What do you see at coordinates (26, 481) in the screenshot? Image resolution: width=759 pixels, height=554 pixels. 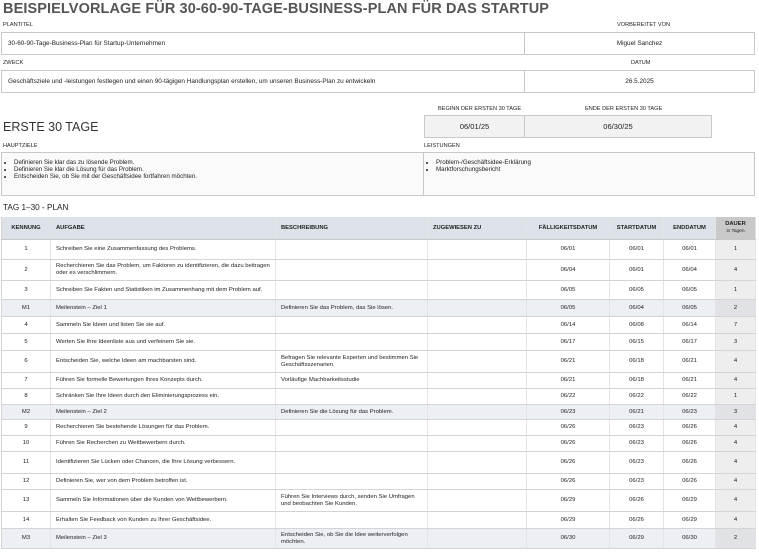 I see `cell-id: 12` at bounding box center [26, 481].